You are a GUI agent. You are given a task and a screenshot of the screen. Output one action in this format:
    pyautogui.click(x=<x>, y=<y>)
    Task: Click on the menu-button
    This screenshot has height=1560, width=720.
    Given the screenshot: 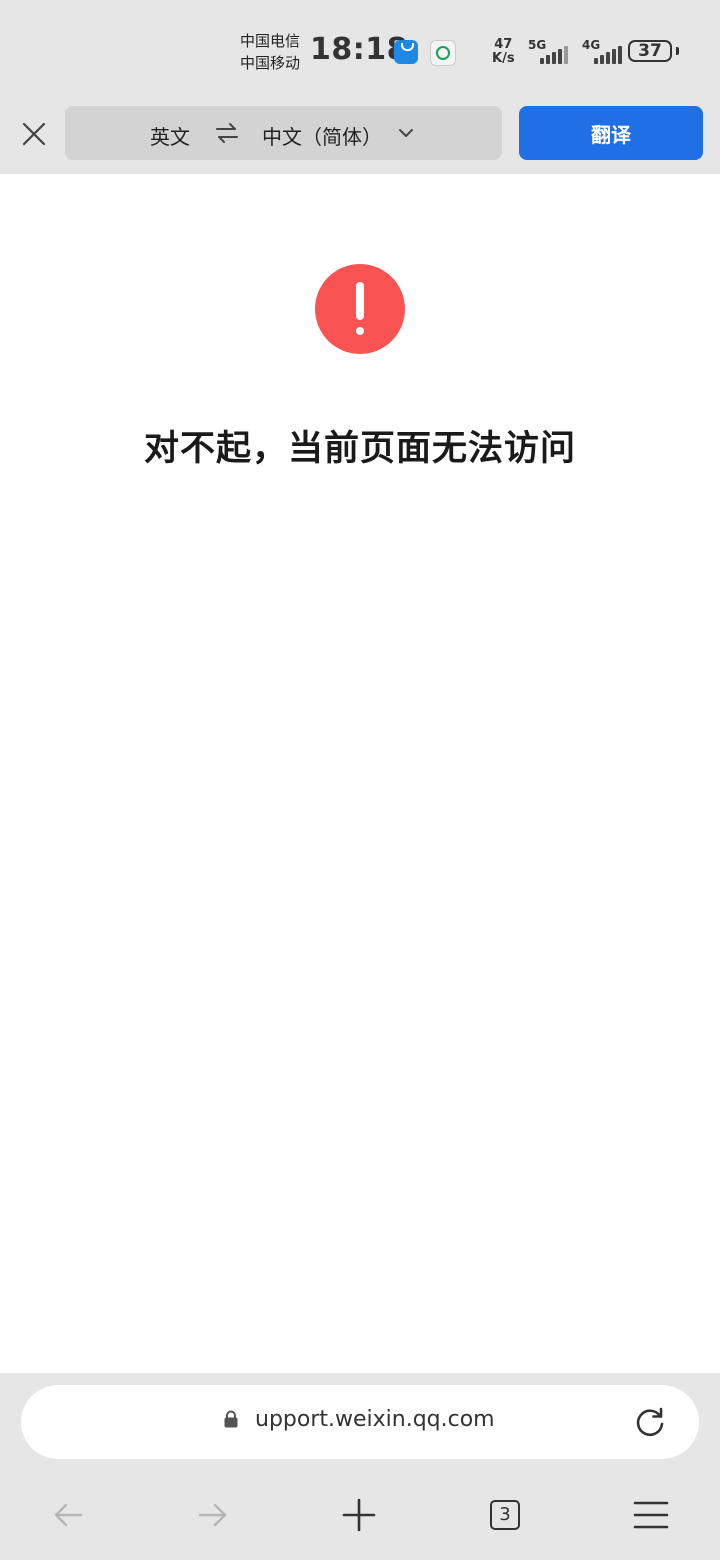 What is the action you would take?
    pyautogui.click(x=651, y=1515)
    